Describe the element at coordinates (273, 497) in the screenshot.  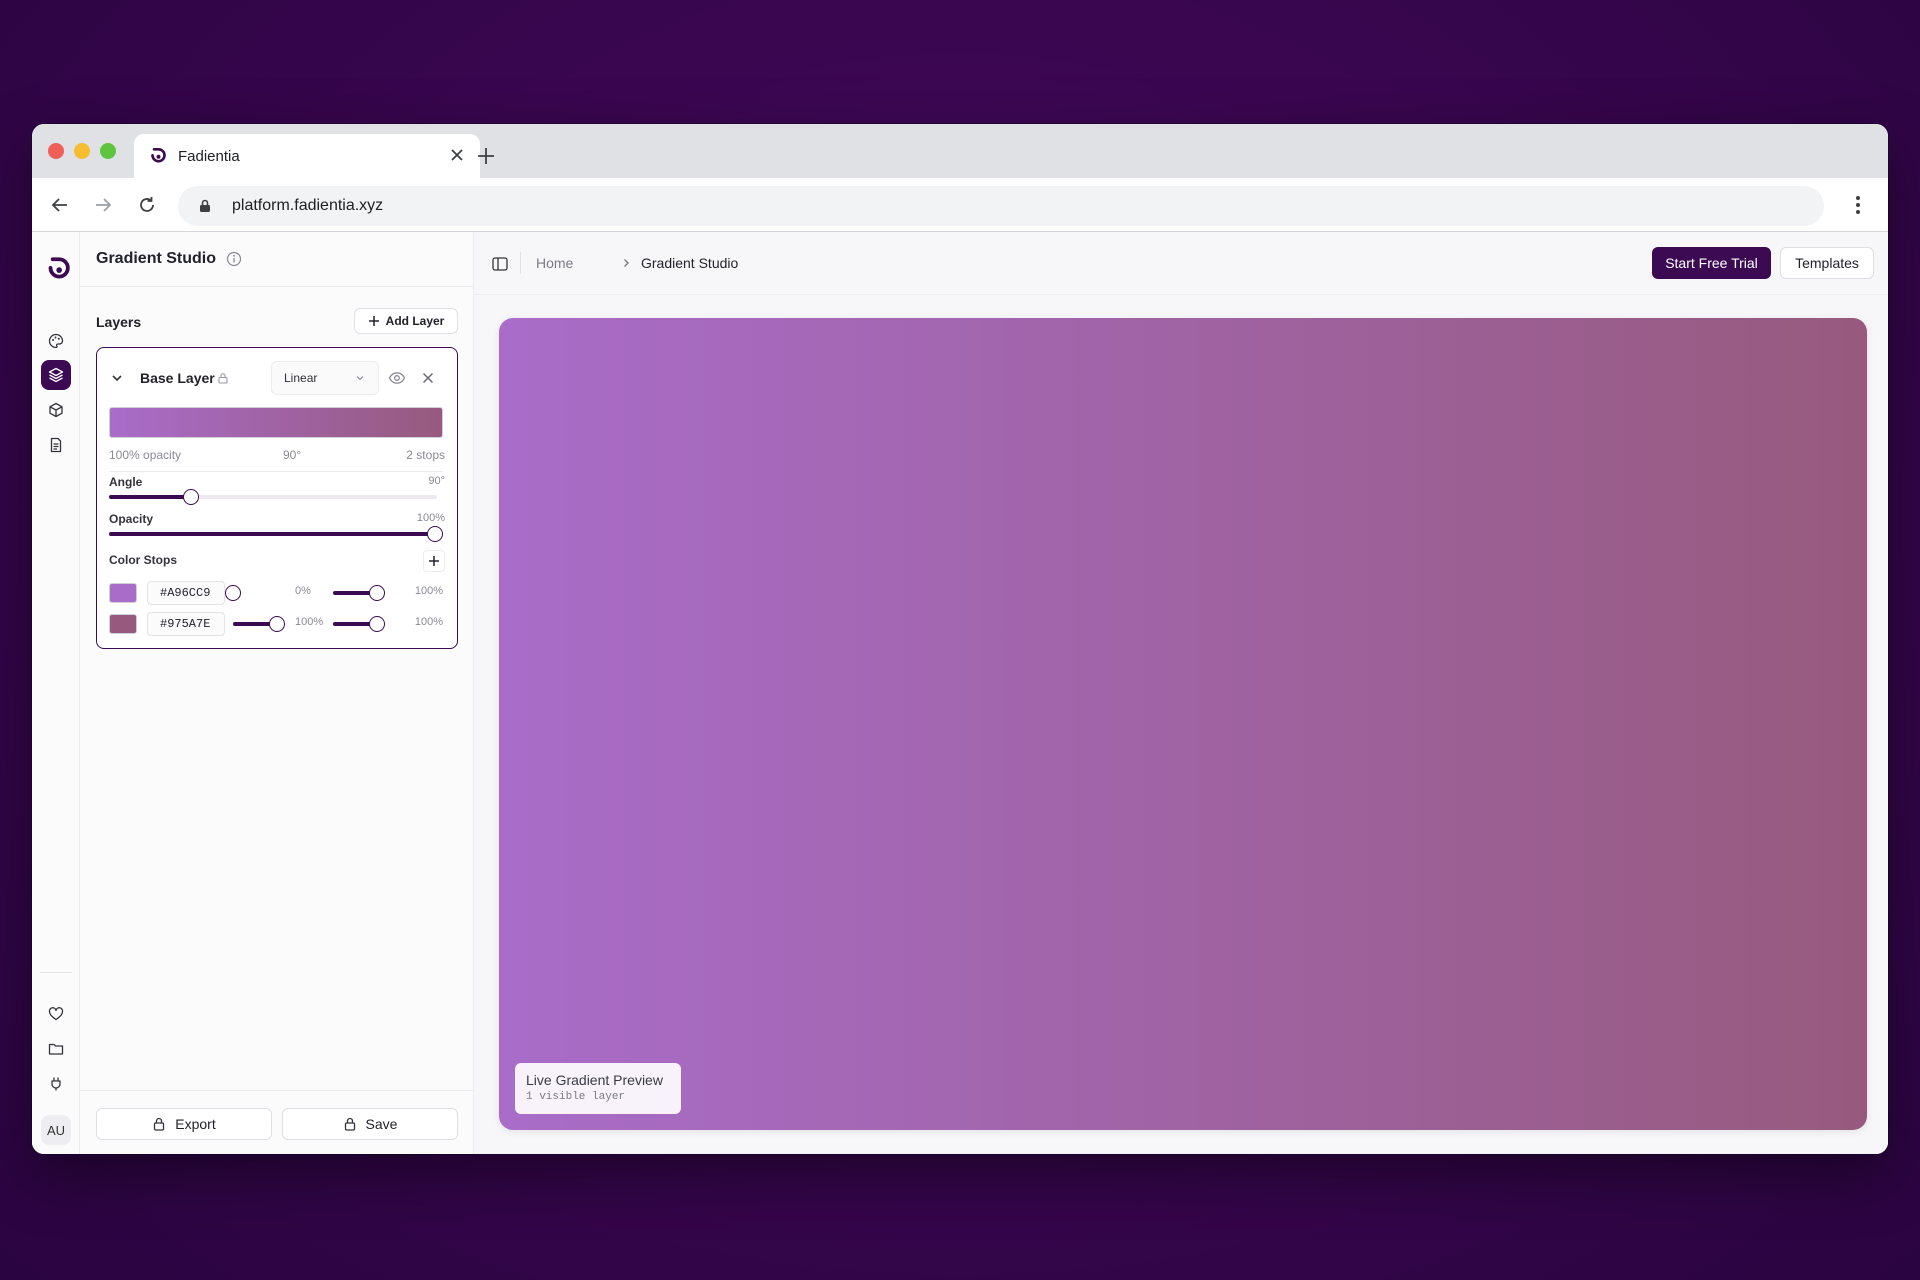
I see `angle-slider` at that location.